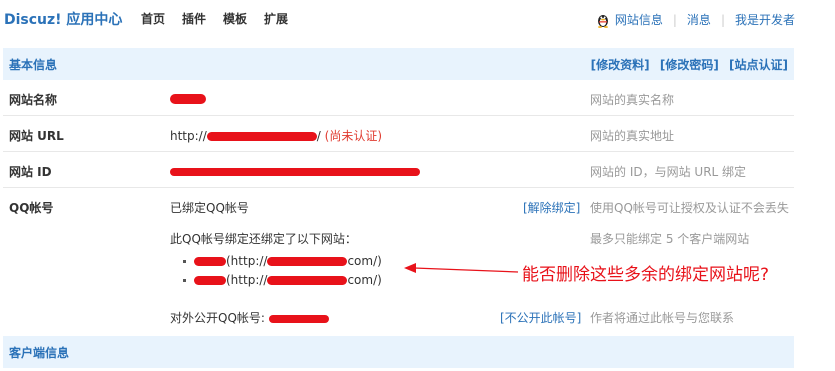 The height and width of the screenshot is (371, 835). Describe the element at coordinates (263, 239) in the screenshot. I see `bound-sites-intro: 此QQ帐号绑定还绑定了以下网站：` at that location.